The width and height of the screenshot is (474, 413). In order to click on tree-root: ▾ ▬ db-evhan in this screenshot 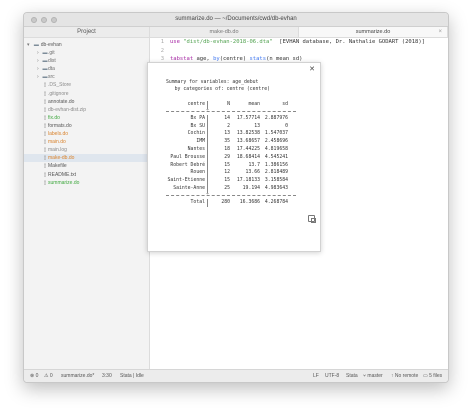, I will do `click(86, 45)`.